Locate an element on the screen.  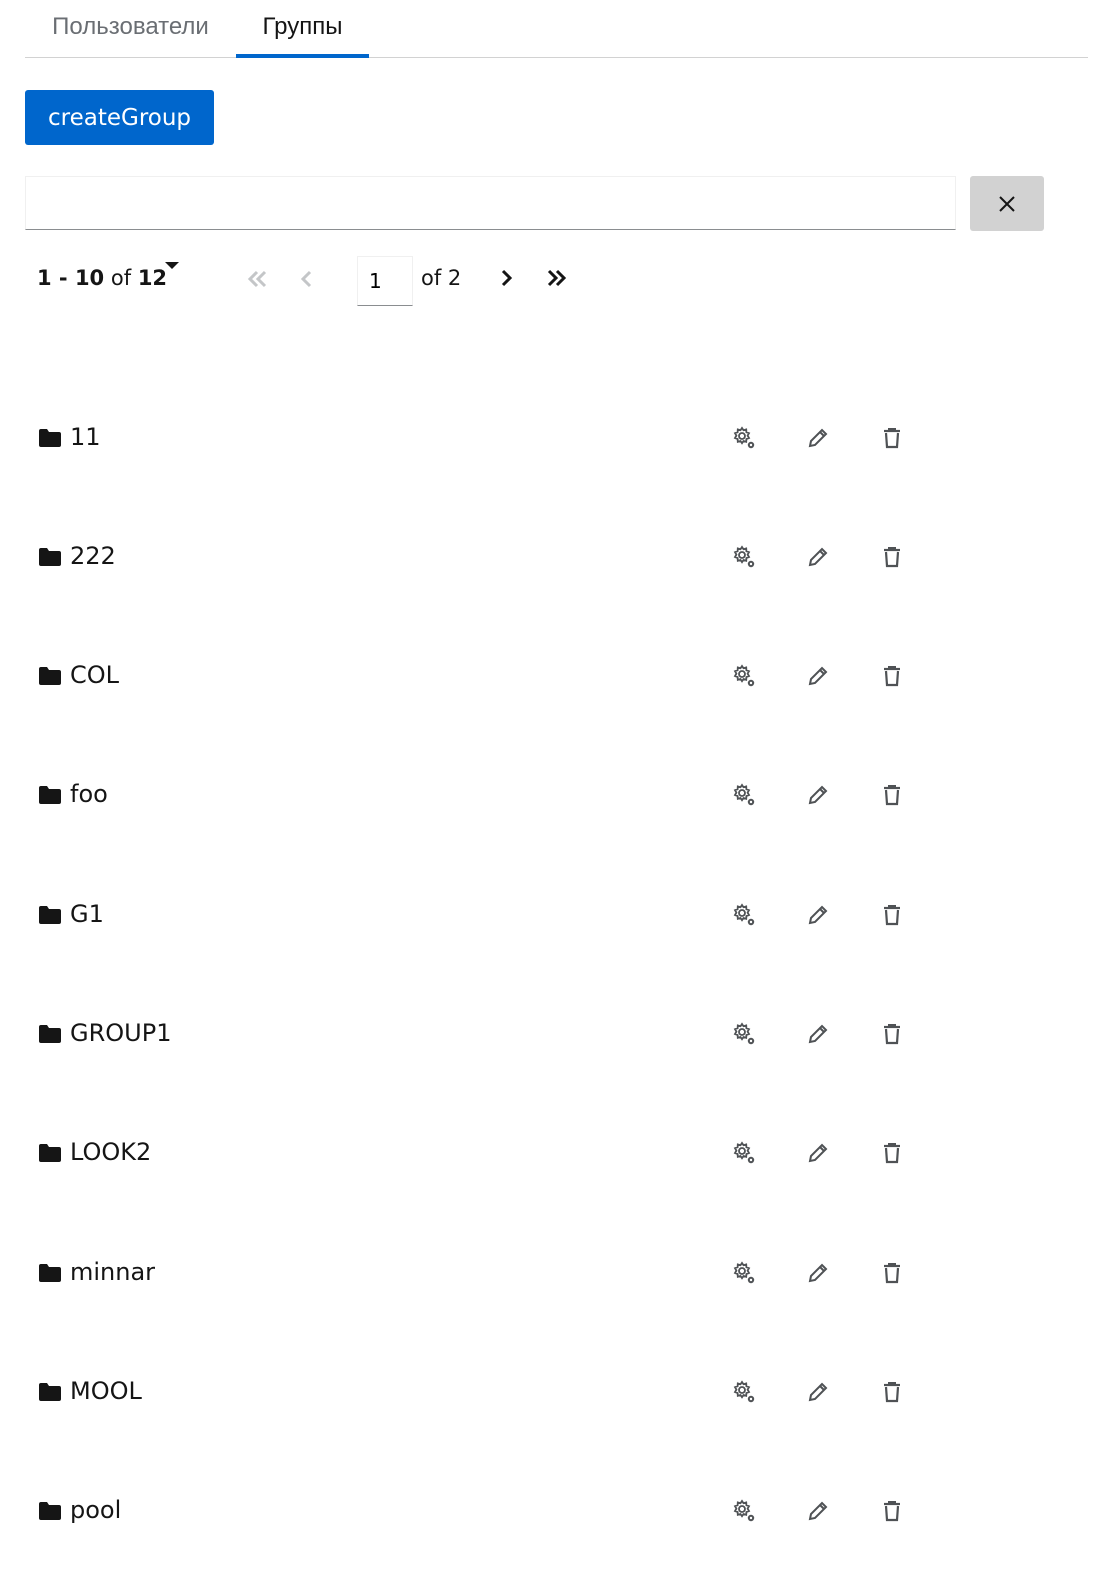
search-input is located at coordinates (490, 203).